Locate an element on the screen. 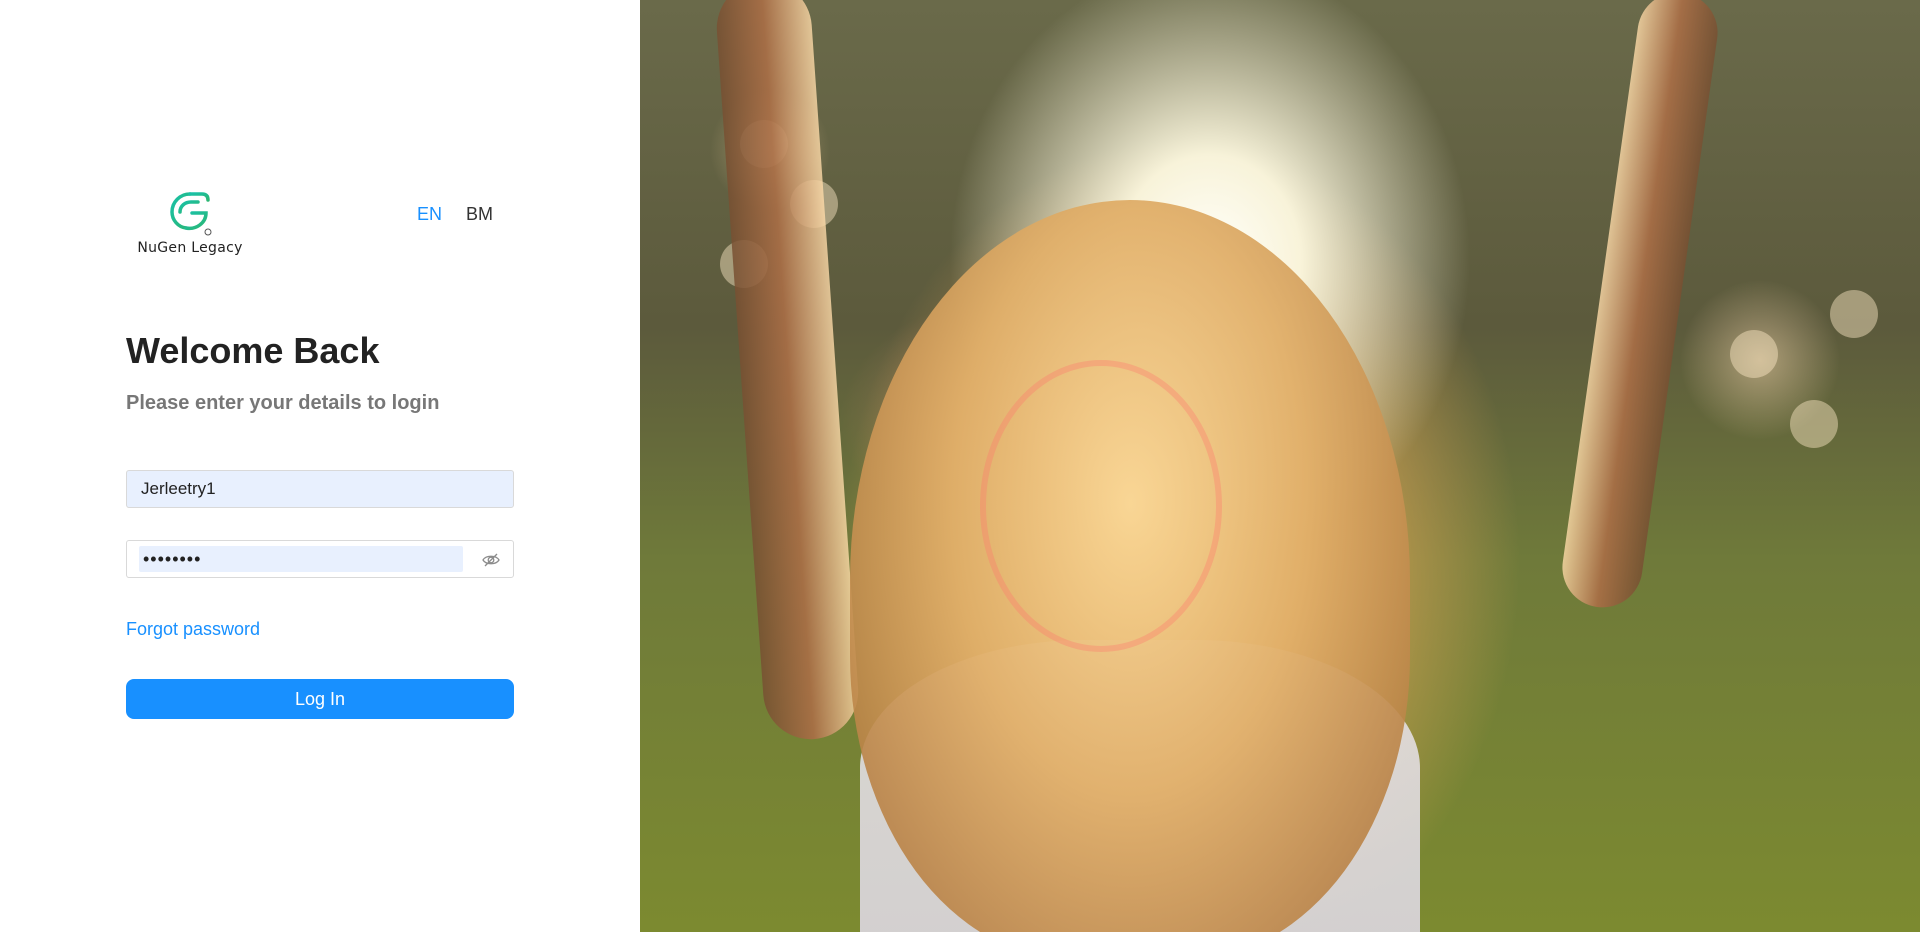 The image size is (1920, 932). lens-flare is located at coordinates (1101, 506).